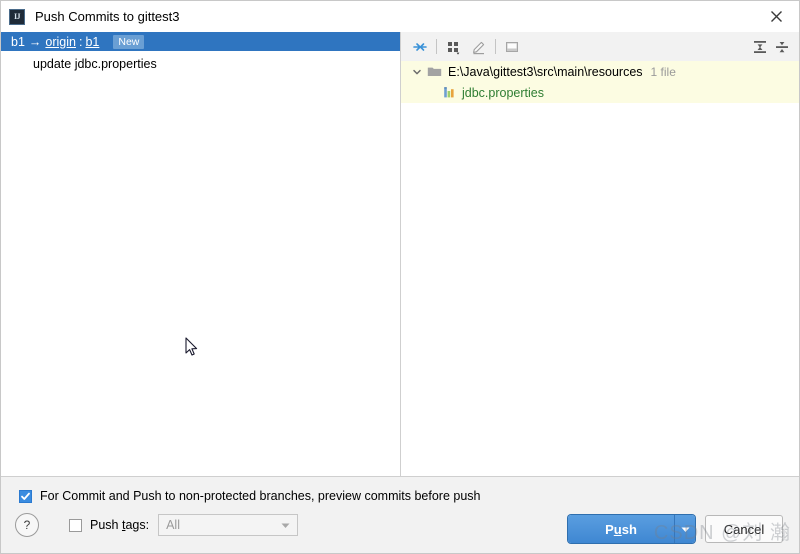 Image resolution: width=800 pixels, height=554 pixels. I want to click on file-count-label: 1 file, so click(663, 71).